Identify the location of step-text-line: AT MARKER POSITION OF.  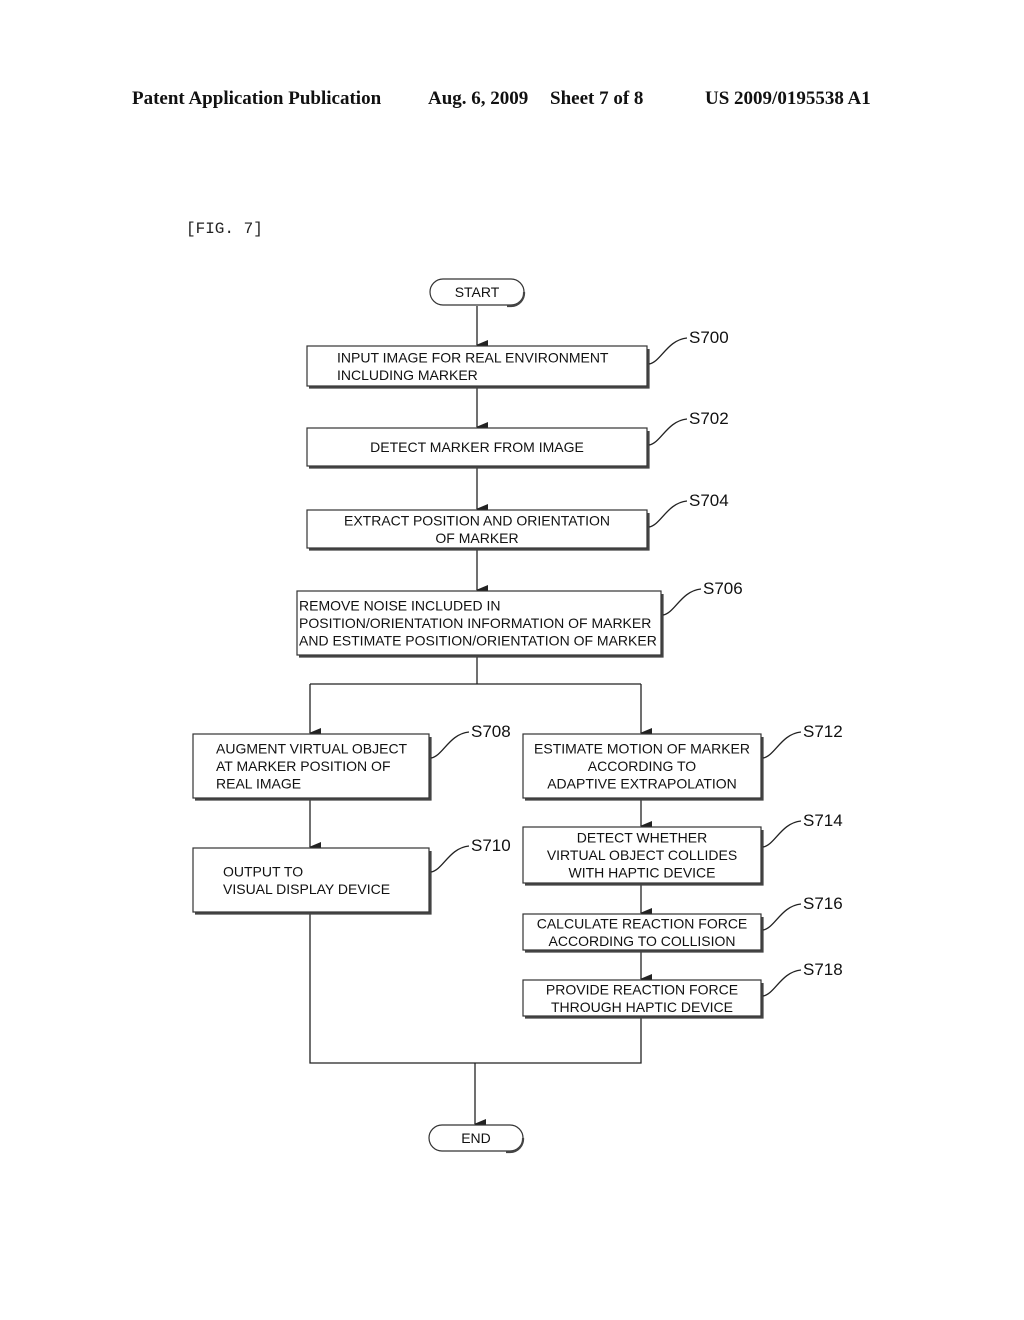
(303, 766).